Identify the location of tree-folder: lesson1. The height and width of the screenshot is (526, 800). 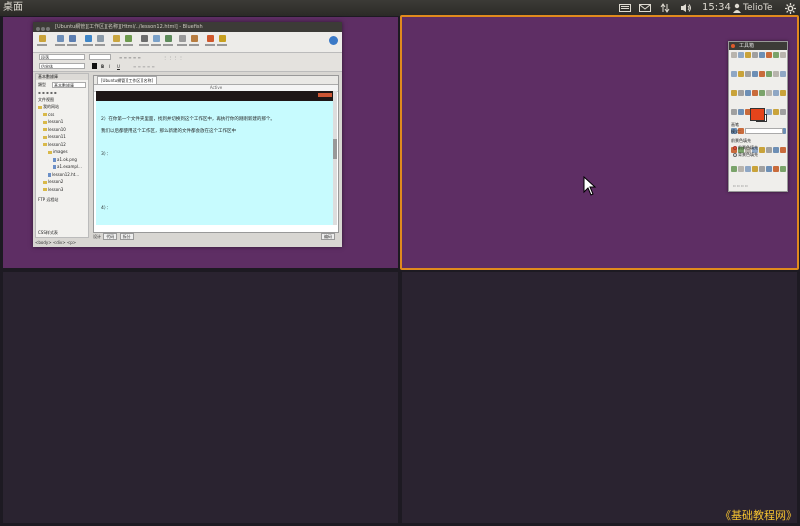
(53, 121).